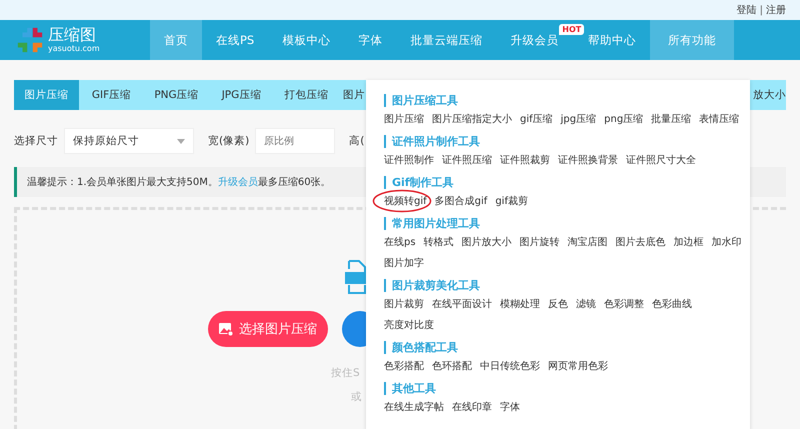 This screenshot has width=800, height=429. Describe the element at coordinates (578, 119) in the screenshot. I see `menu-link: jpg压缩` at that location.